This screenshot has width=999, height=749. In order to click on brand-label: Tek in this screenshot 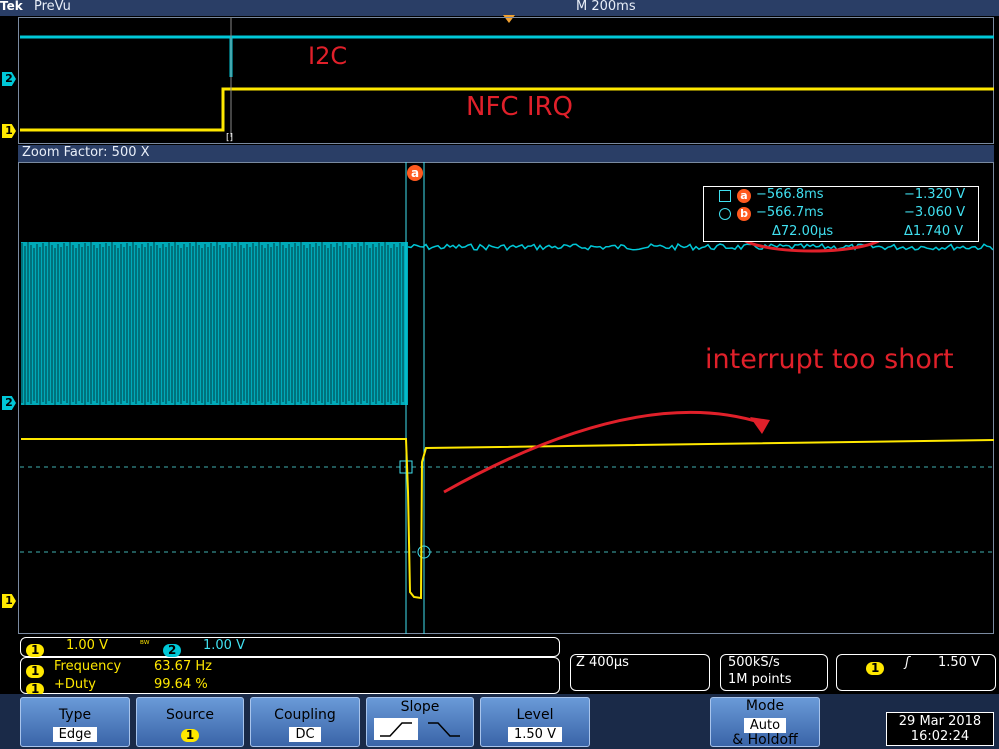, I will do `click(11, 6)`.